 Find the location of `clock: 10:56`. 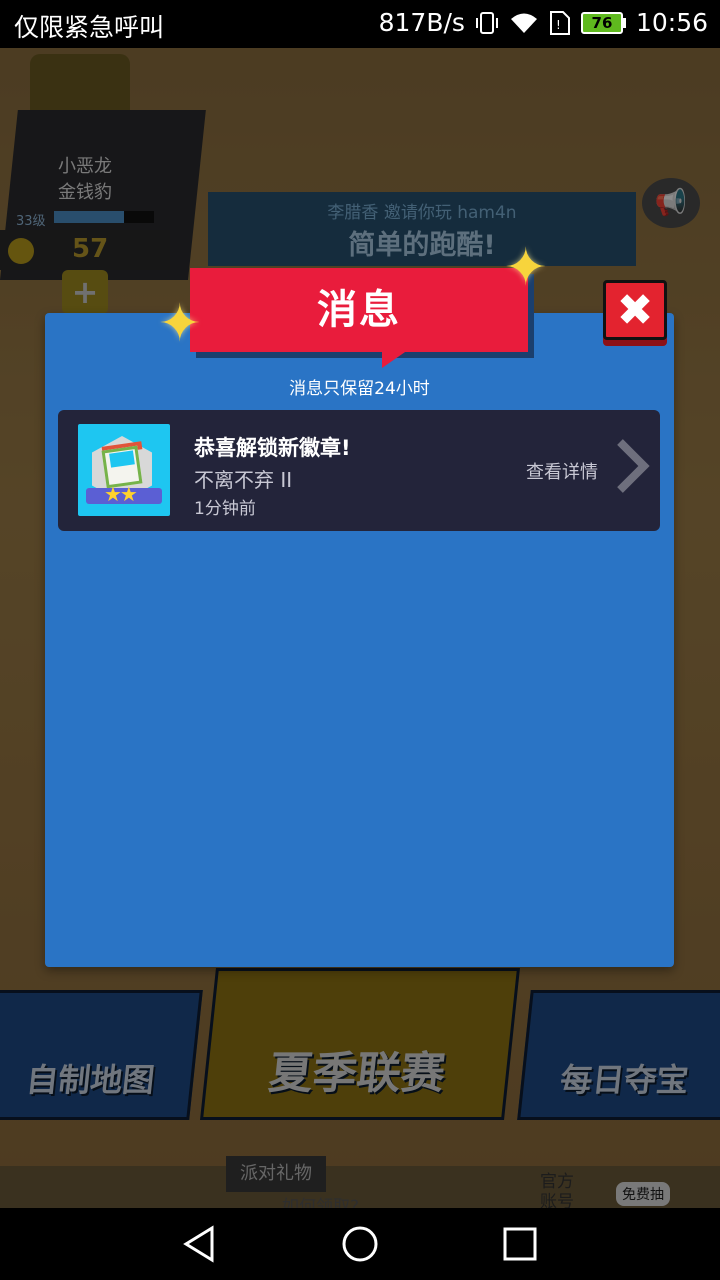

clock: 10:56 is located at coordinates (671, 22).